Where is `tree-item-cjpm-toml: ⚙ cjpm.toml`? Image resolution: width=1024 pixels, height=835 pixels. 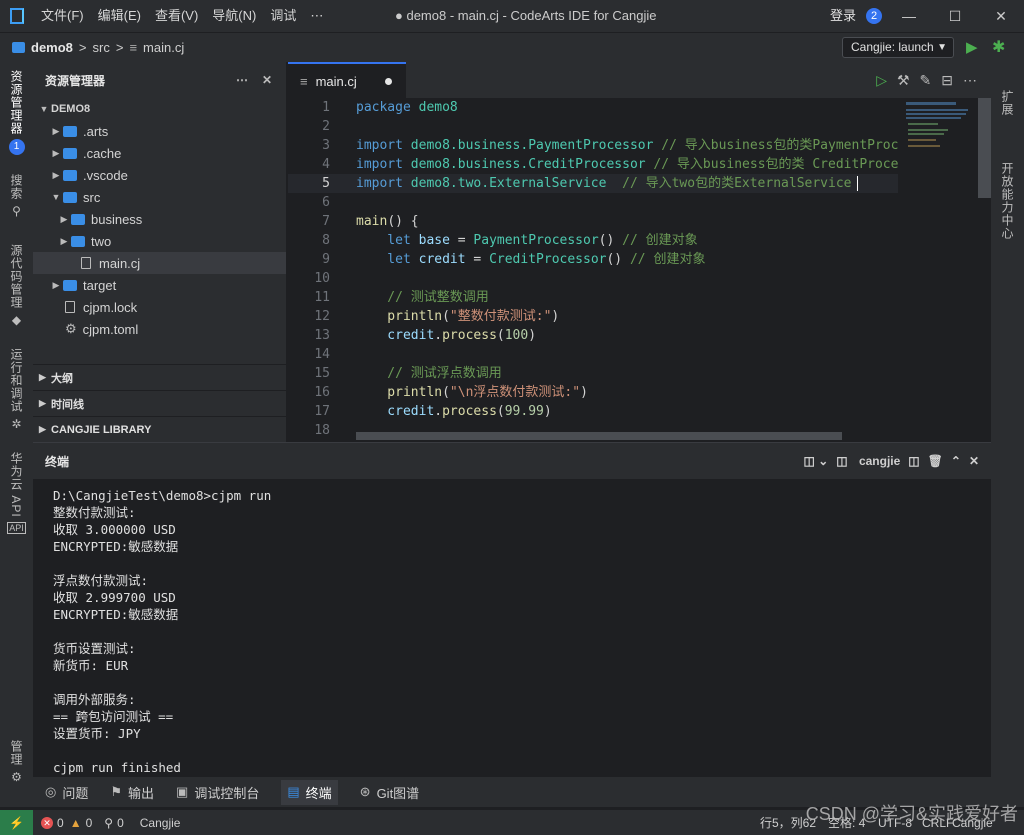 tree-item-cjpm-toml: ⚙ cjpm.toml is located at coordinates (159, 329).